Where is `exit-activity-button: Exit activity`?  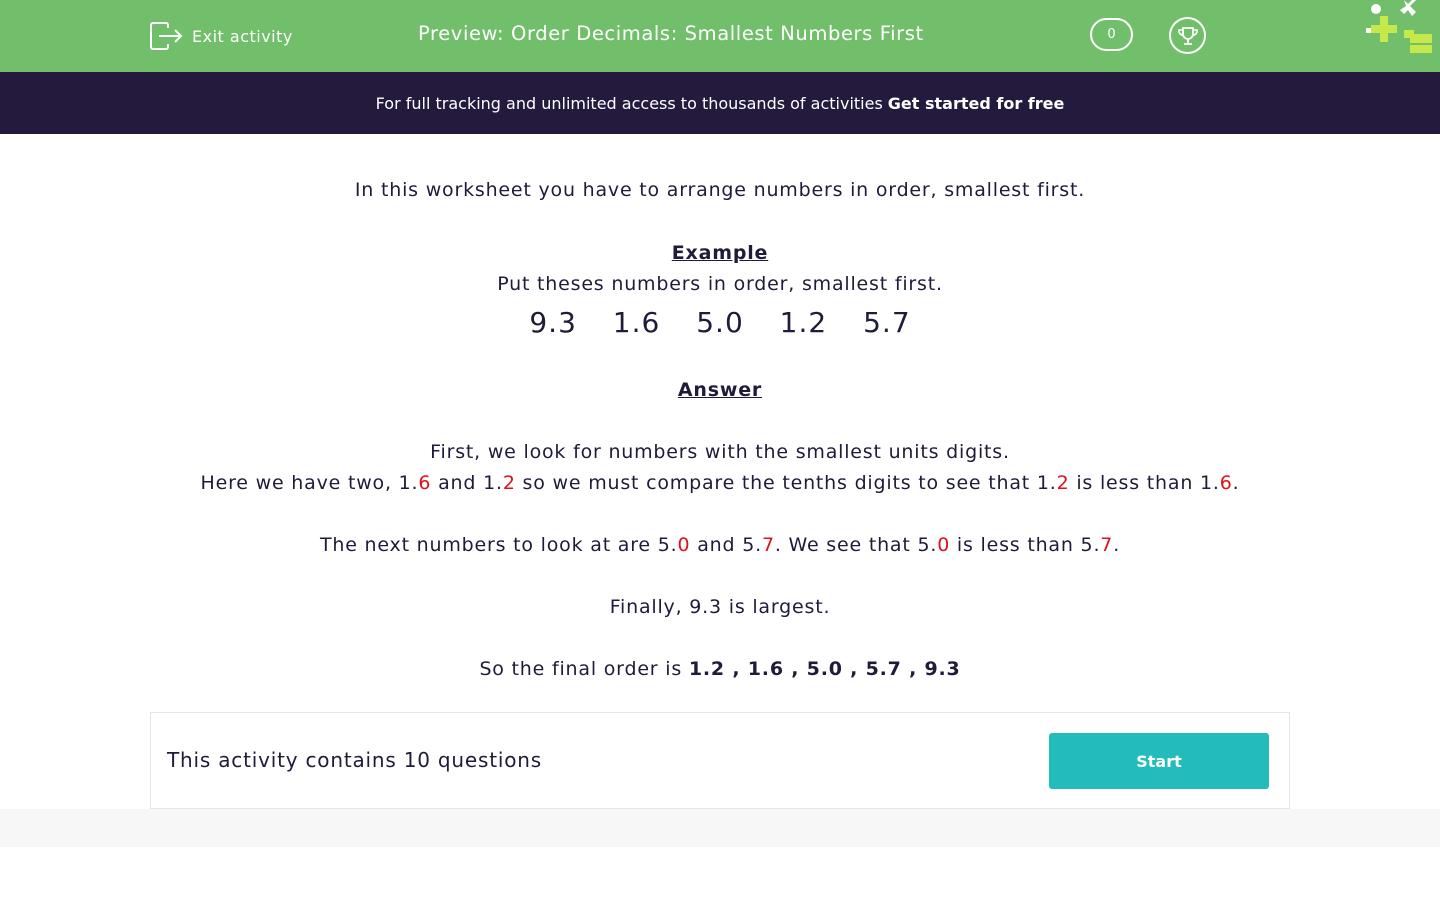 exit-activity-button: Exit activity is located at coordinates (221, 36).